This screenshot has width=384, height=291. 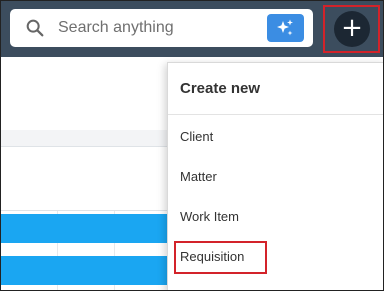 What do you see at coordinates (35, 28) in the screenshot?
I see `search-icon` at bounding box center [35, 28].